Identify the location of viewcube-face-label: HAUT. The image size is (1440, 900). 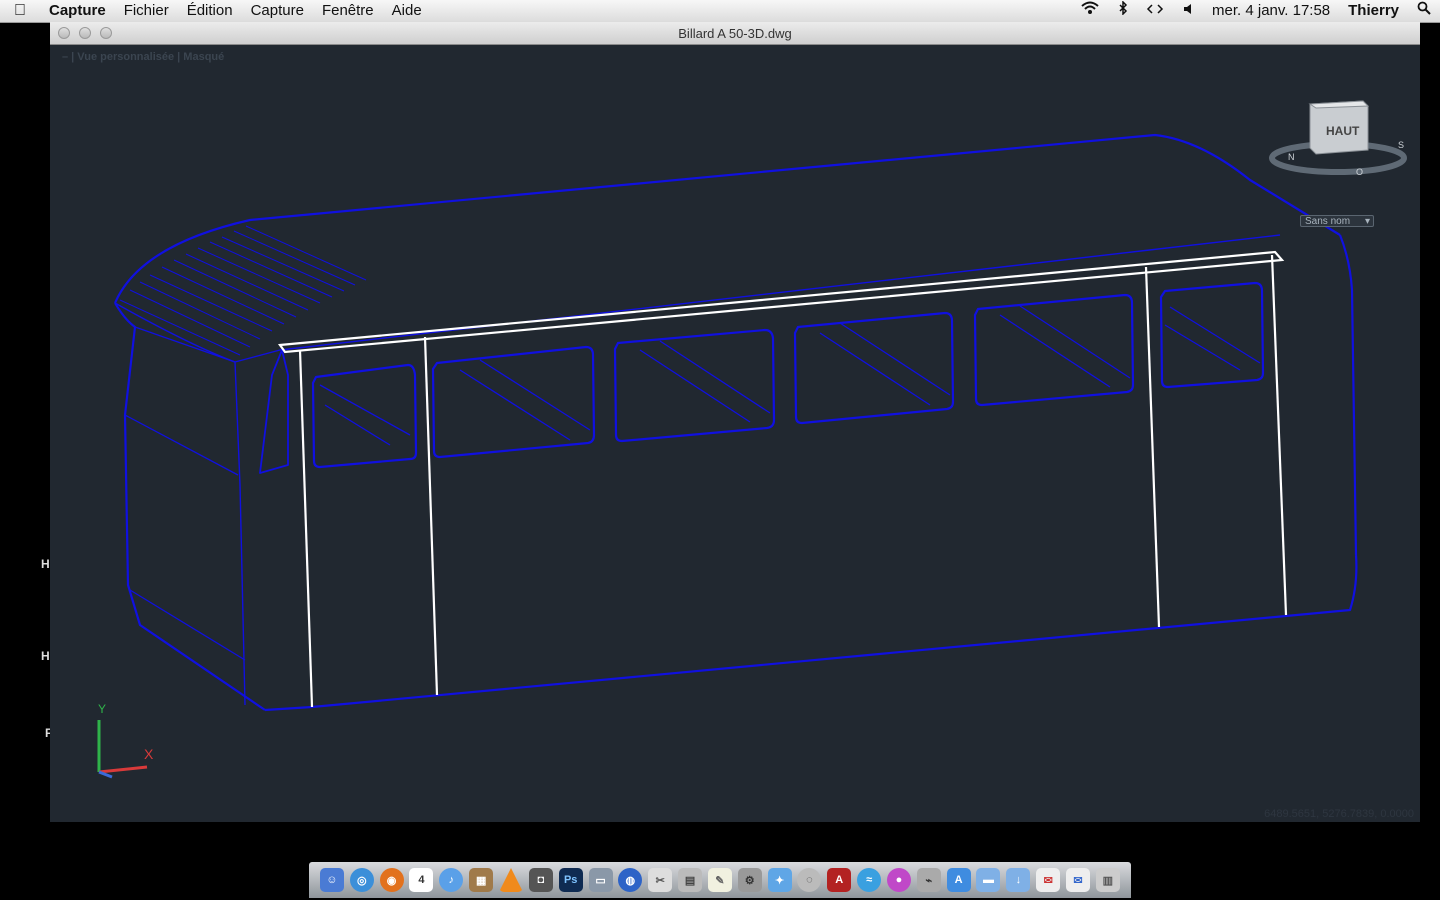
(1343, 131).